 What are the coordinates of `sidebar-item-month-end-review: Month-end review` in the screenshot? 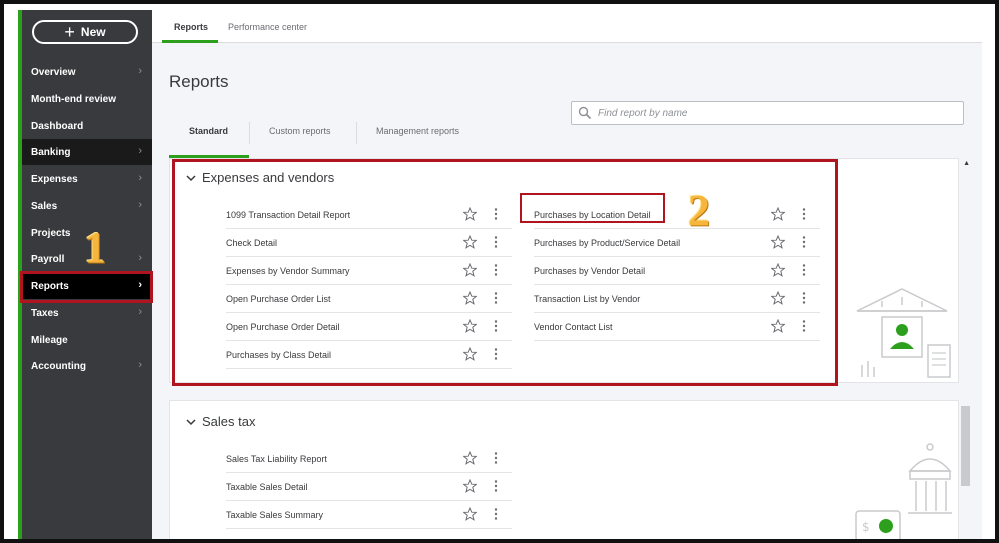 It's located at (87, 99).